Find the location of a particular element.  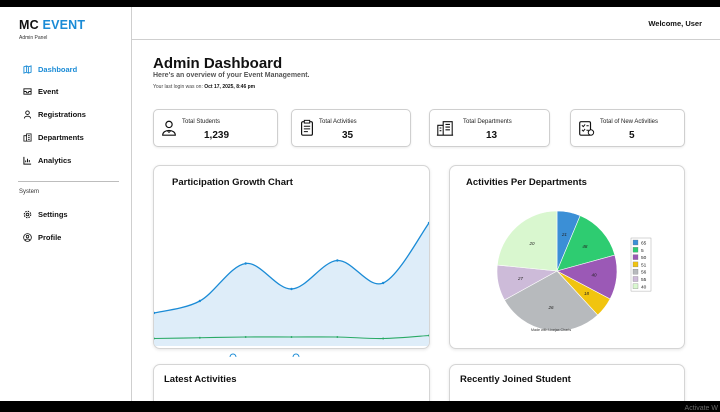

sidebar-item-label: Profile is located at coordinates (50, 237).